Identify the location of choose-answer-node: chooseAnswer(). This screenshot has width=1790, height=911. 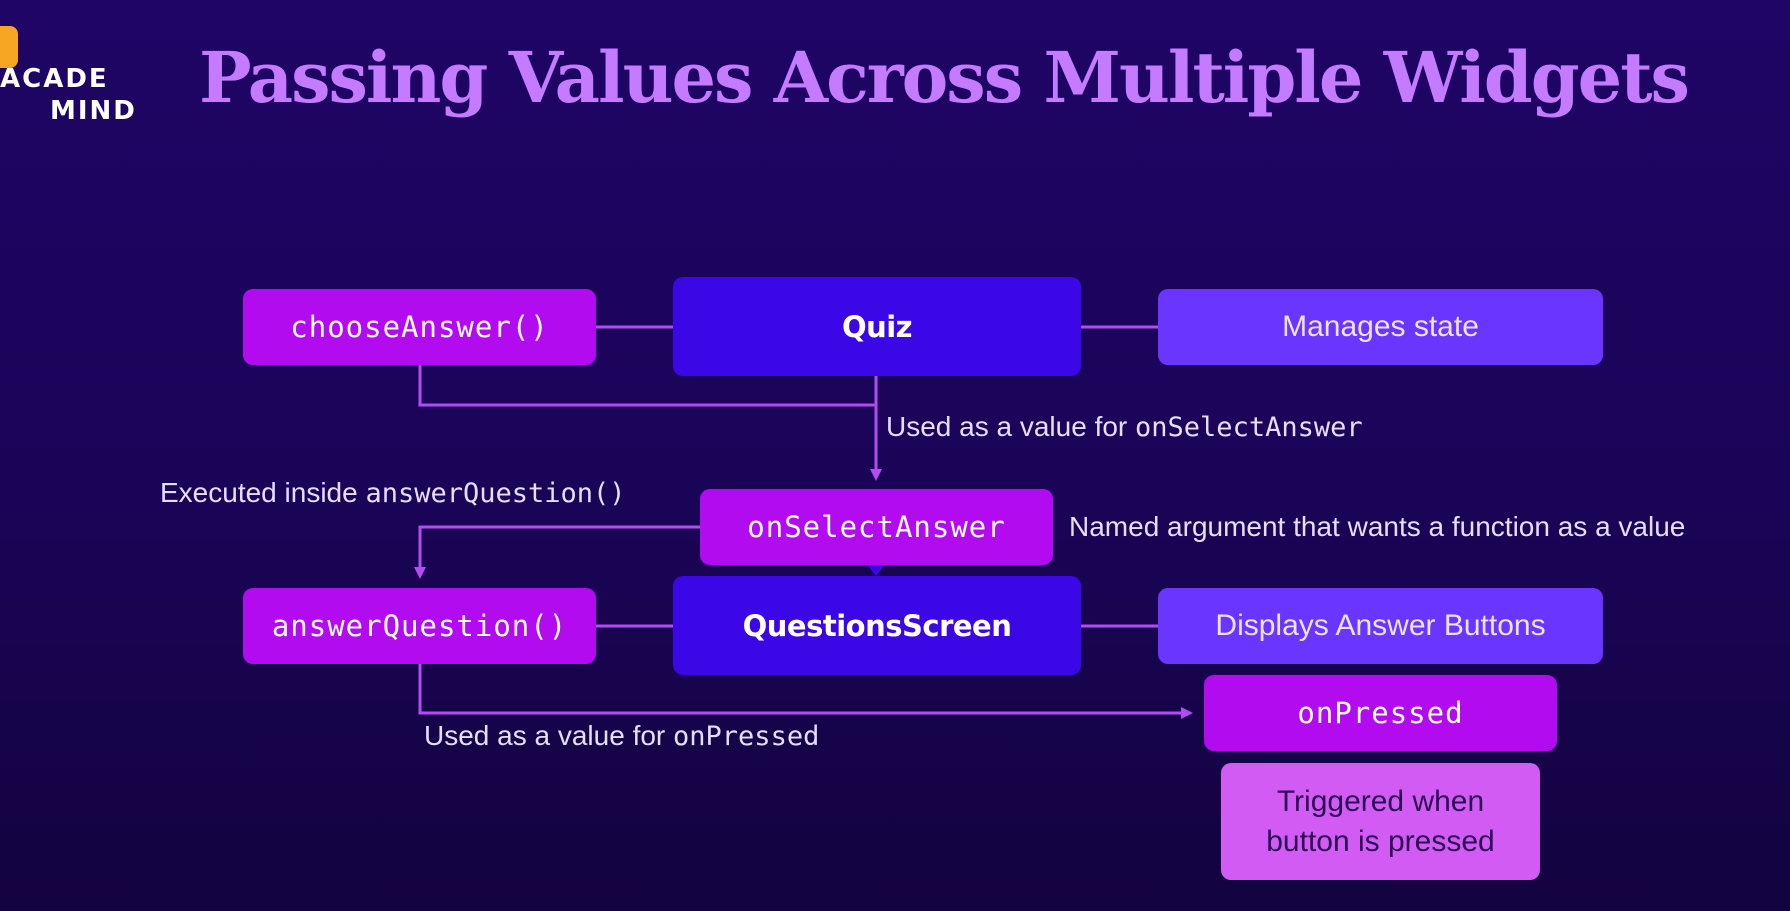
(419, 327).